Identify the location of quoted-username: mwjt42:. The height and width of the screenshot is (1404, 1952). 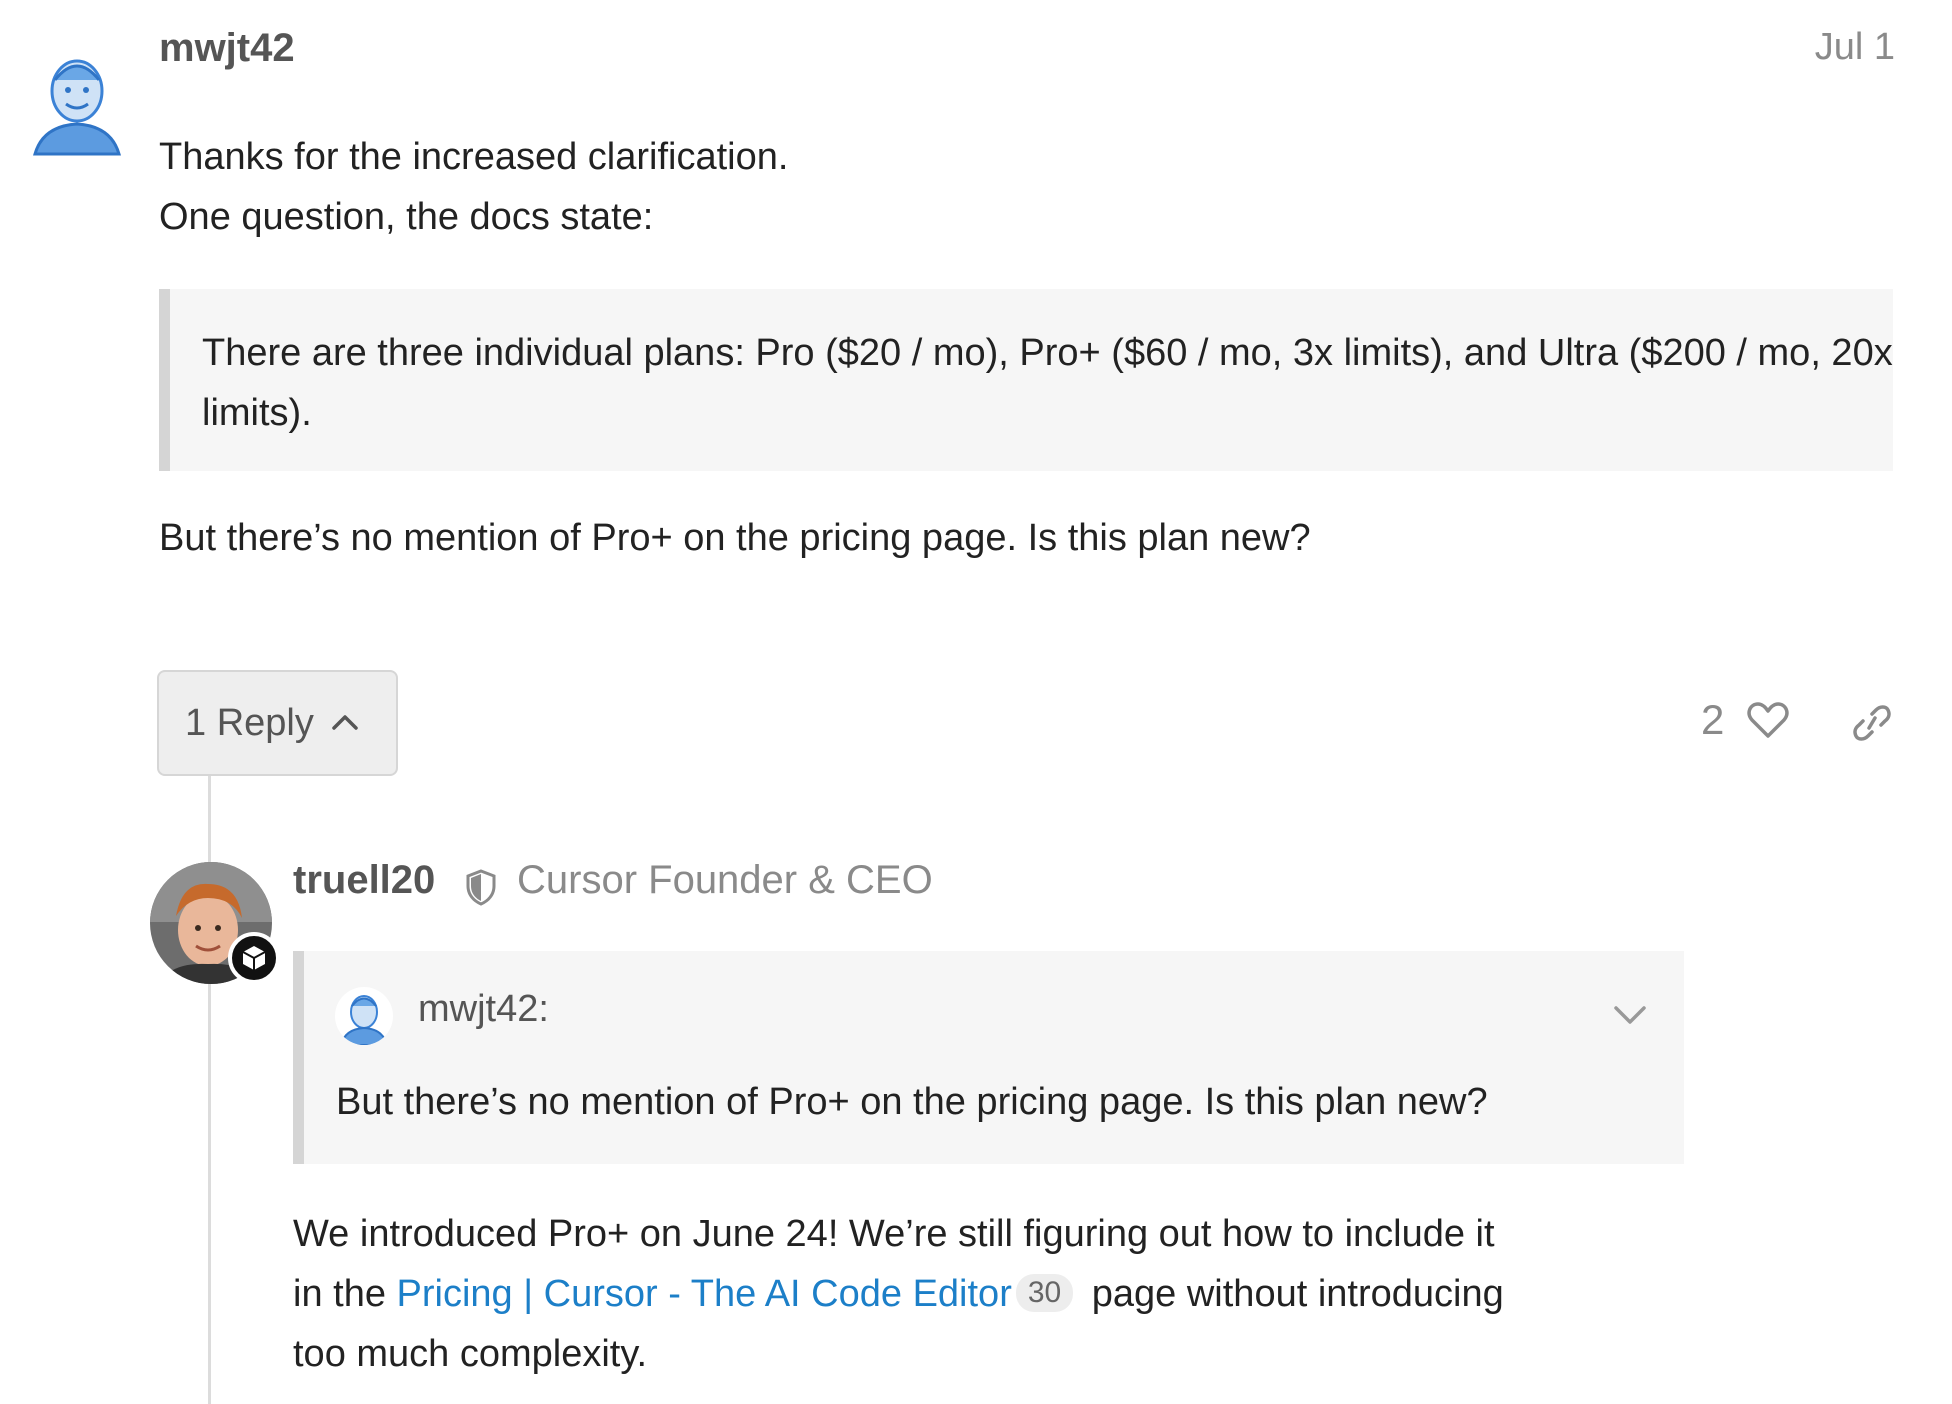
(483, 1009).